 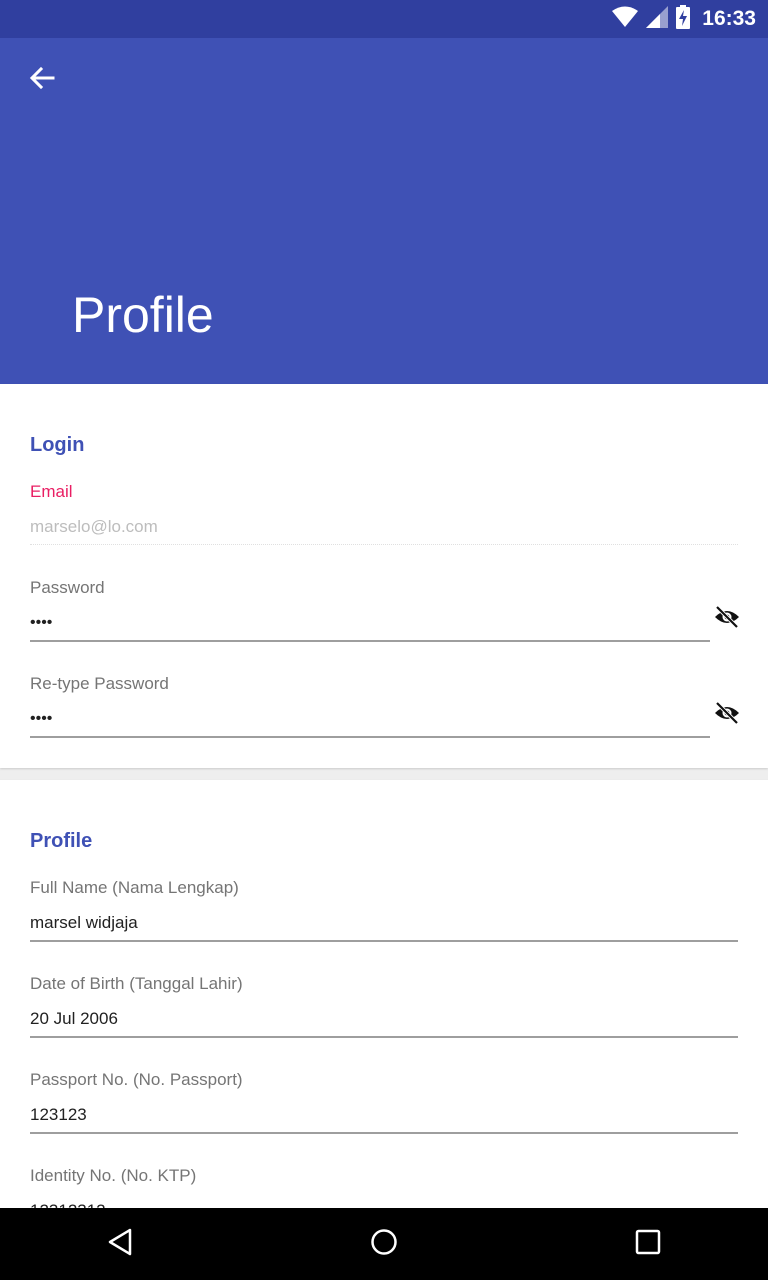 I want to click on date-of-birth-field: 20 Jul 2006, so click(x=384, y=1022).